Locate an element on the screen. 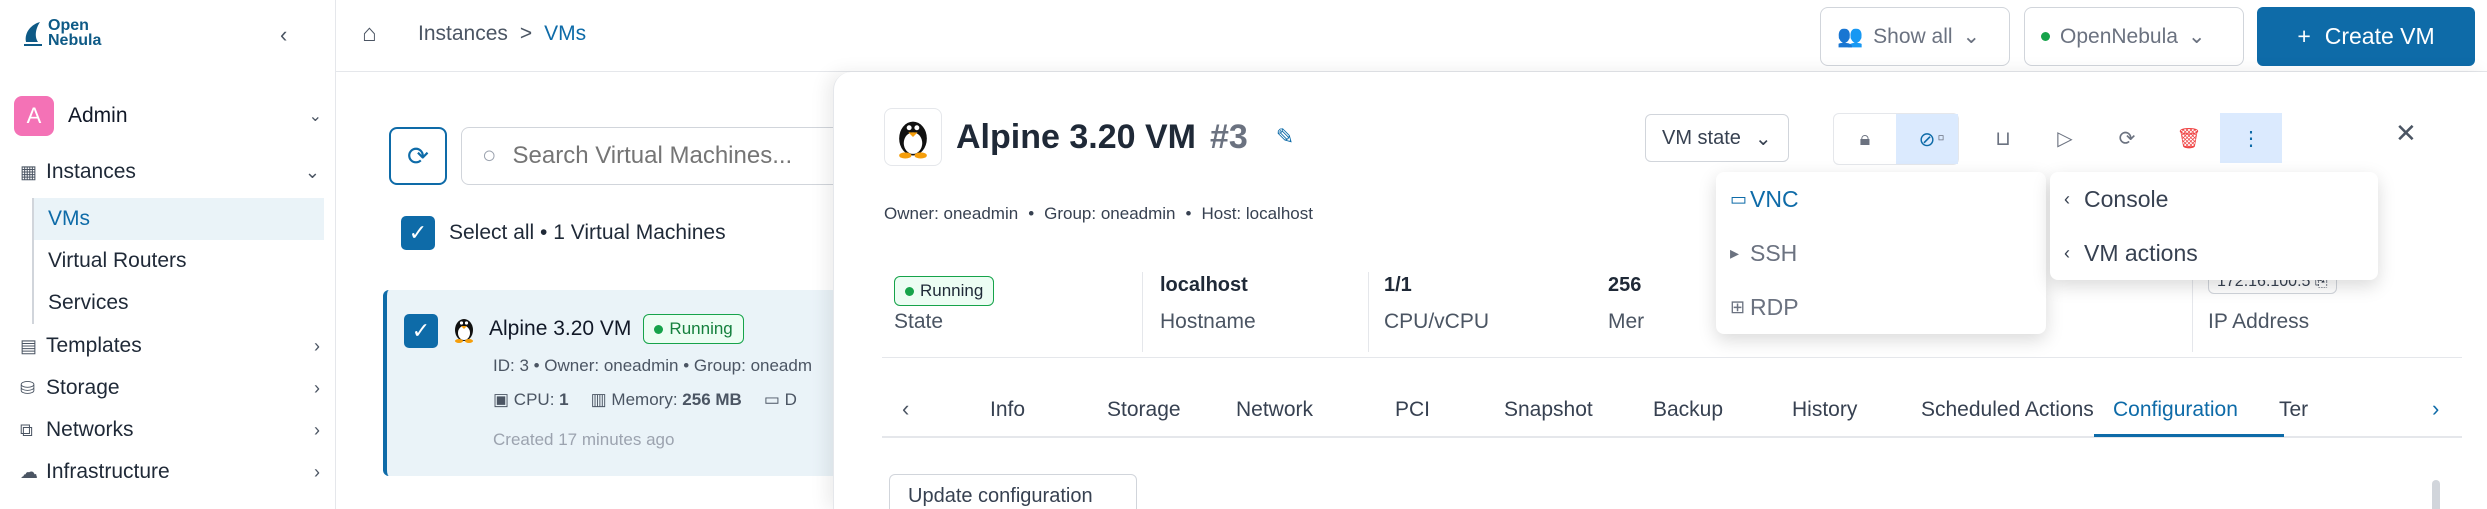 This screenshot has width=2487, height=509. zone-selector: OpenNebula ⌄ is located at coordinates (2134, 36).